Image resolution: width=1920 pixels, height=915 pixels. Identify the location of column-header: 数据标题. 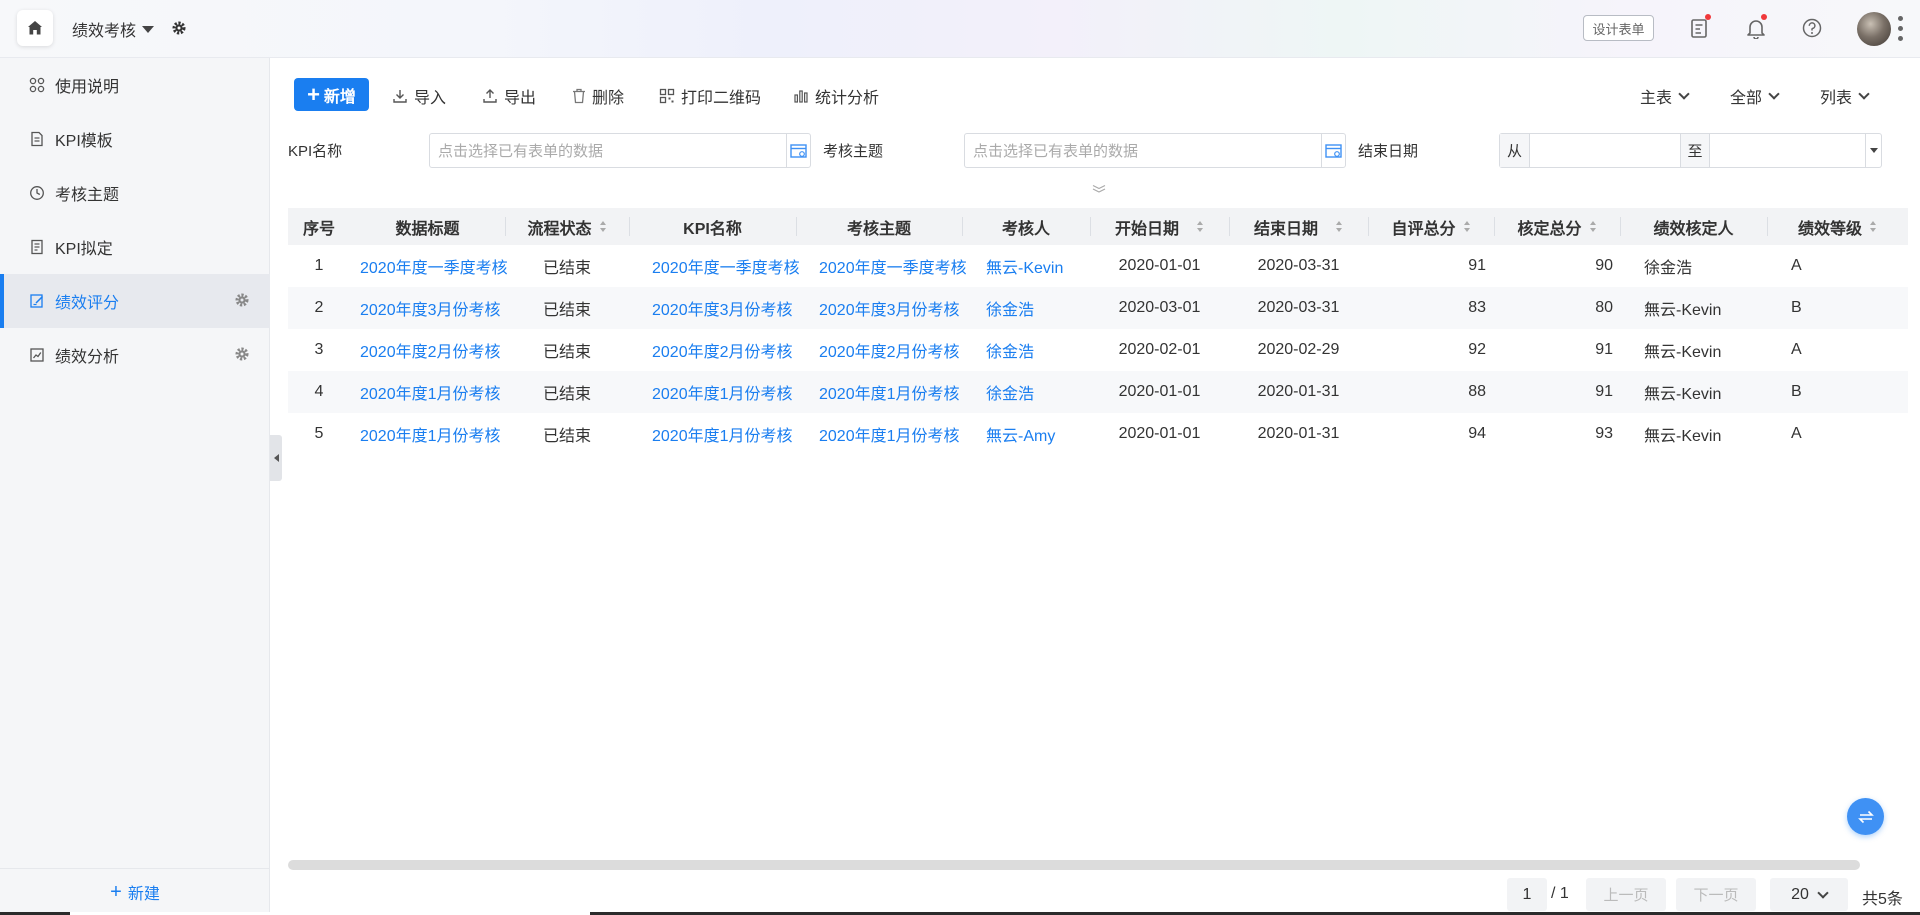
(427, 226).